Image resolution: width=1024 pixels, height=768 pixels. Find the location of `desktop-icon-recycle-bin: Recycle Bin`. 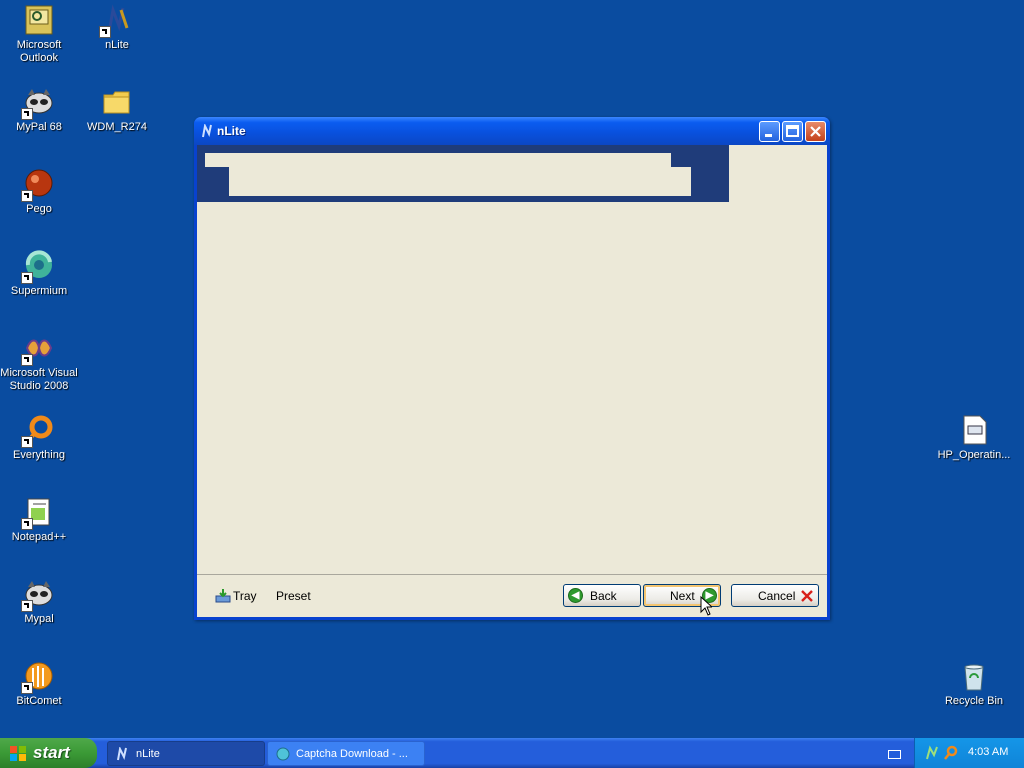

desktop-icon-recycle-bin: Recycle Bin is located at coordinates (974, 684).